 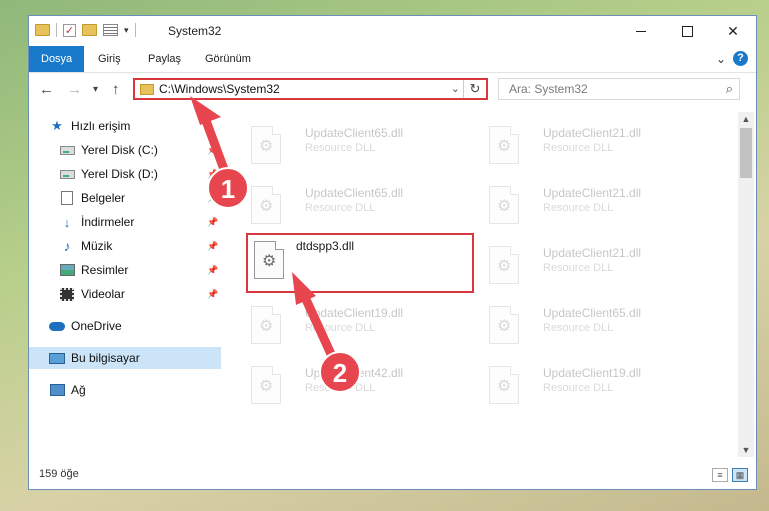 I want to click on tab-file: Dosya, so click(x=57, y=59).